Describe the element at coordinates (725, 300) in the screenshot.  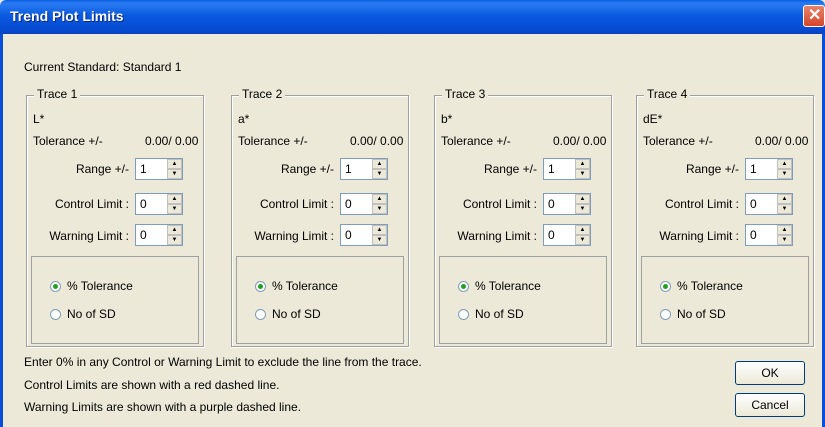
I see `limit-mode-group: % Tolerance No of SD` at that location.